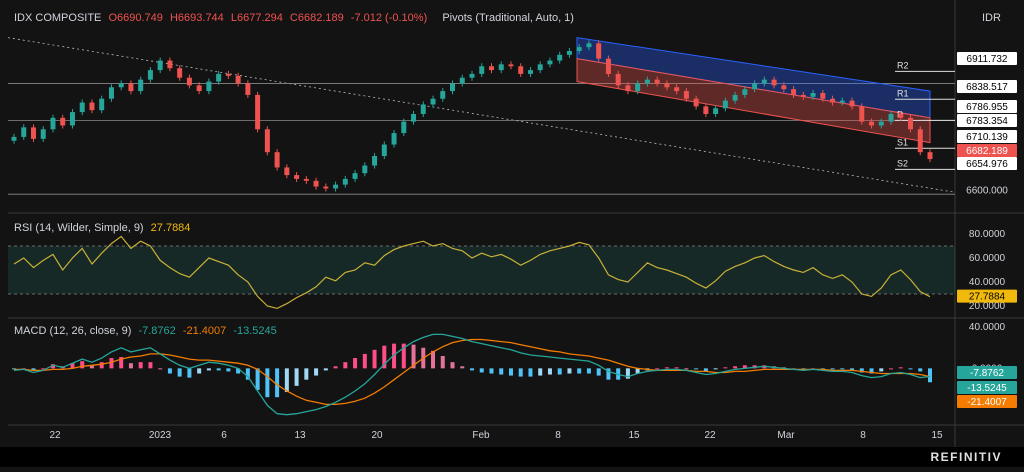 This screenshot has width=1024, height=472. Describe the element at coordinates (389, 18) in the screenshot. I see `change-value: -7.012 (-0.10%)` at that location.